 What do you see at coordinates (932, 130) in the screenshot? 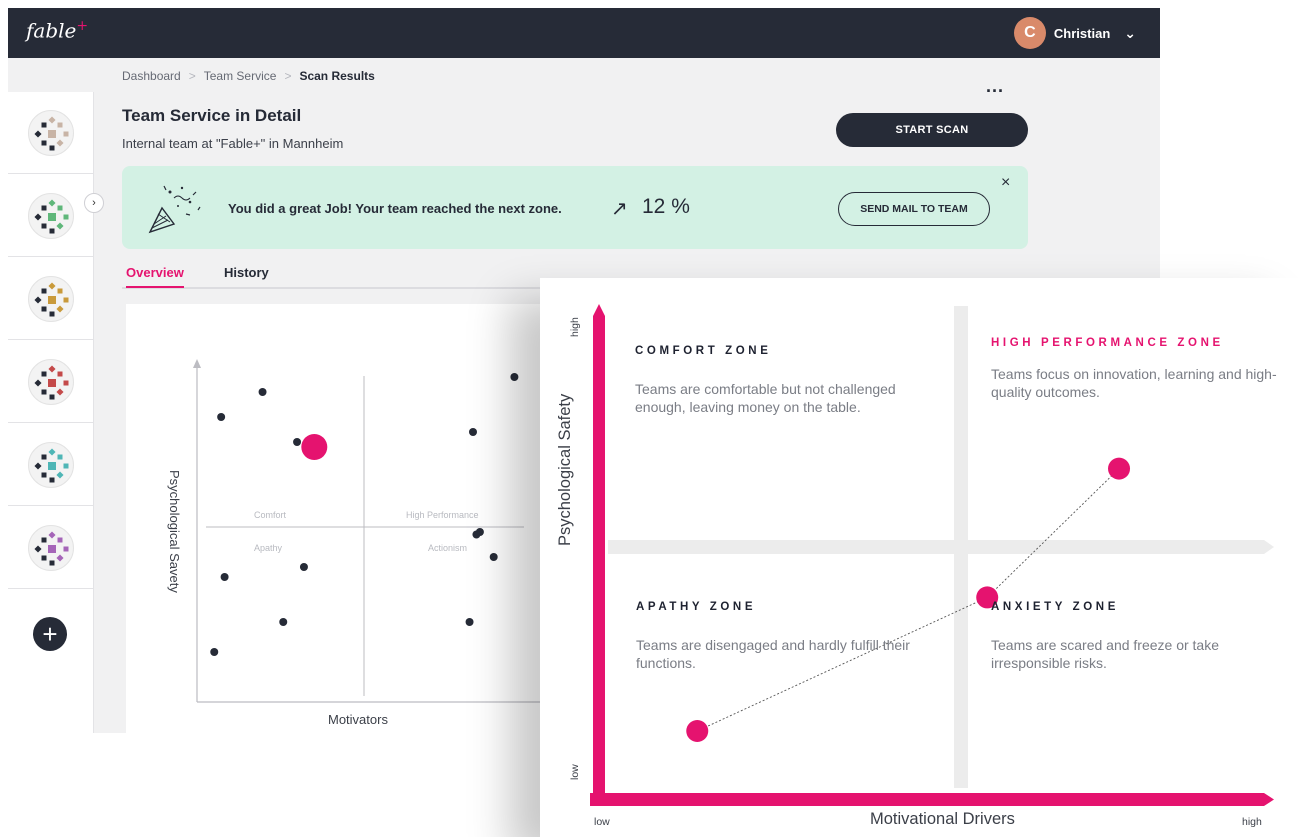
I see `start-scan-button: START SCAN` at bounding box center [932, 130].